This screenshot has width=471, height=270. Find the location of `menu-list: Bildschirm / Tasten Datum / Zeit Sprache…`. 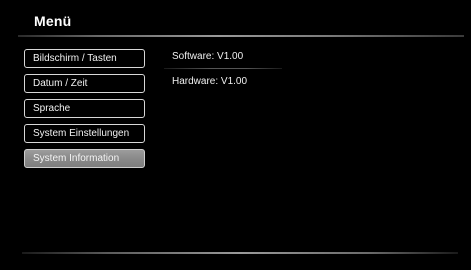

menu-list: Bildschirm / Tasten Datum / Zeit Sprache… is located at coordinates (84, 111).